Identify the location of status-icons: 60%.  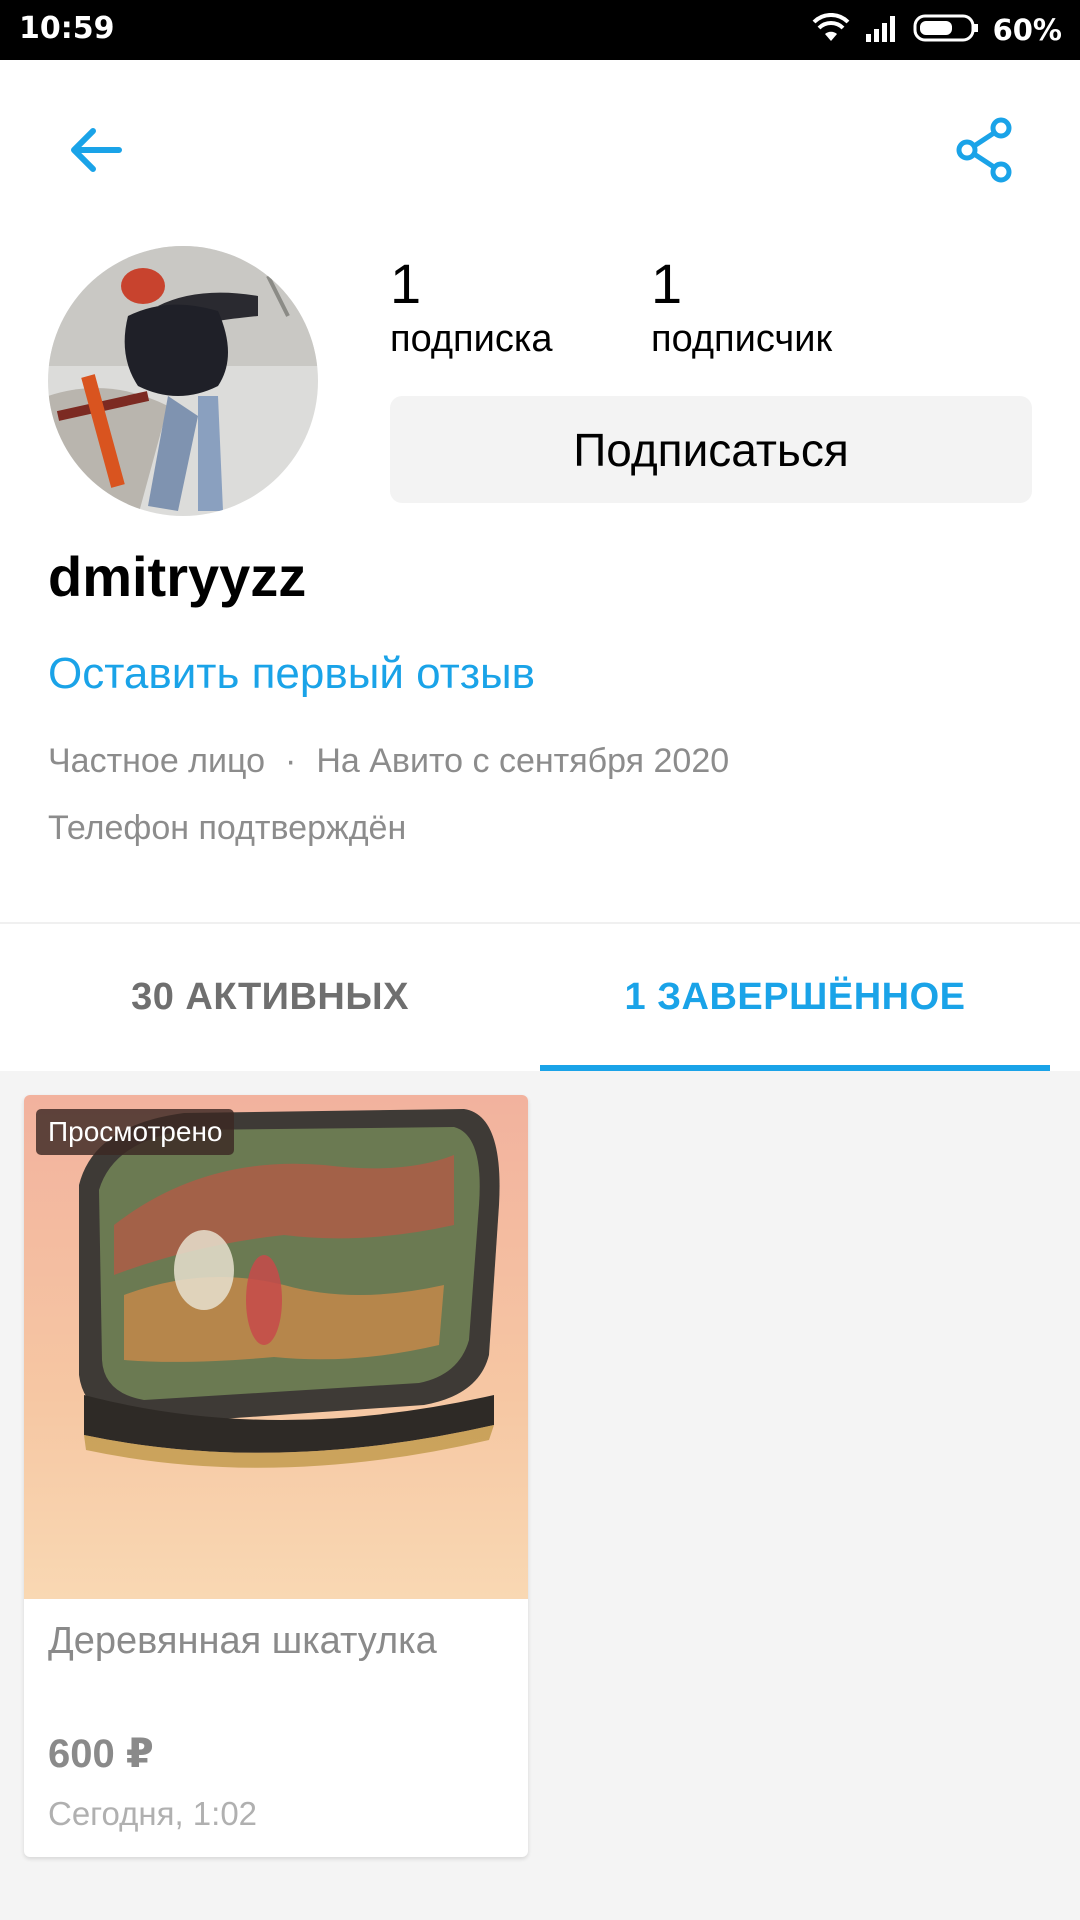
(936, 30).